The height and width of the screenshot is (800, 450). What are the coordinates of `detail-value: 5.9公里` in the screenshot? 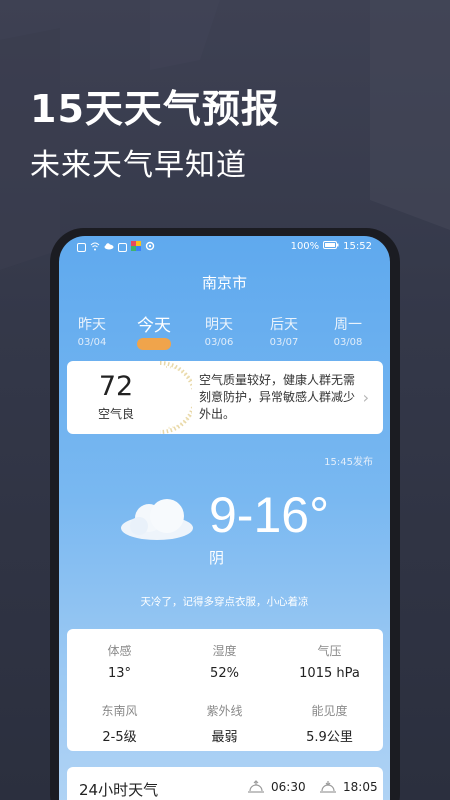 It's located at (329, 737).